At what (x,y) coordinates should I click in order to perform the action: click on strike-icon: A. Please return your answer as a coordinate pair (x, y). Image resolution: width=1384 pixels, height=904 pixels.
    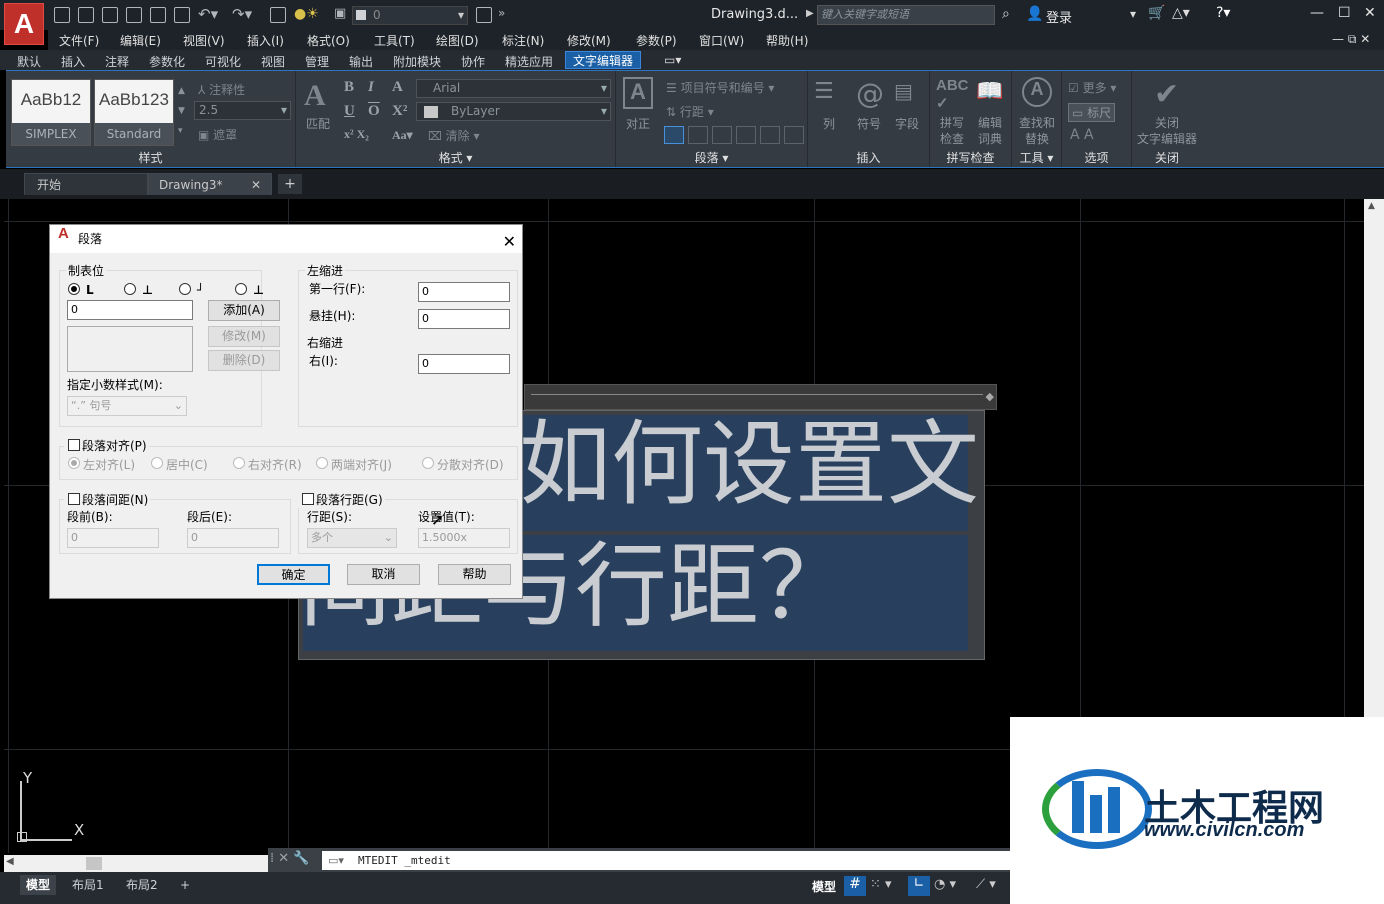
    Looking at the image, I should click on (397, 87).